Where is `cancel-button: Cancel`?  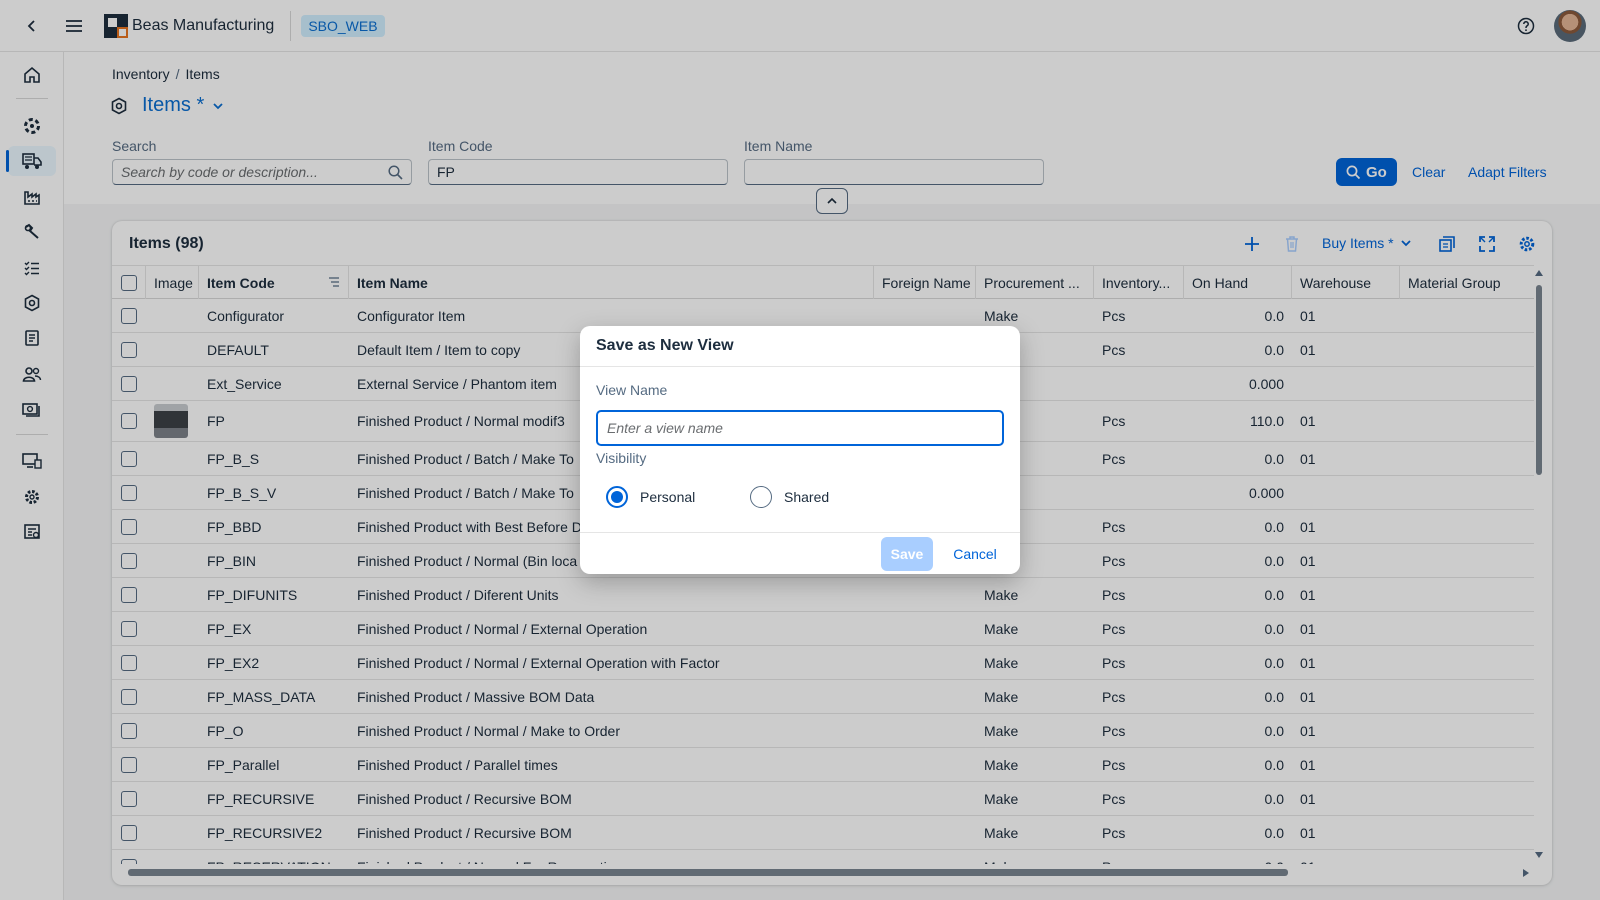 cancel-button: Cancel is located at coordinates (975, 554).